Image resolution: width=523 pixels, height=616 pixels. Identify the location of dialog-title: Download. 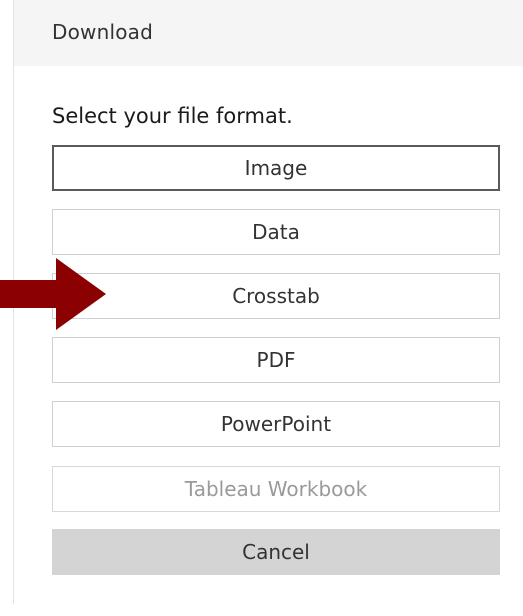
(103, 32).